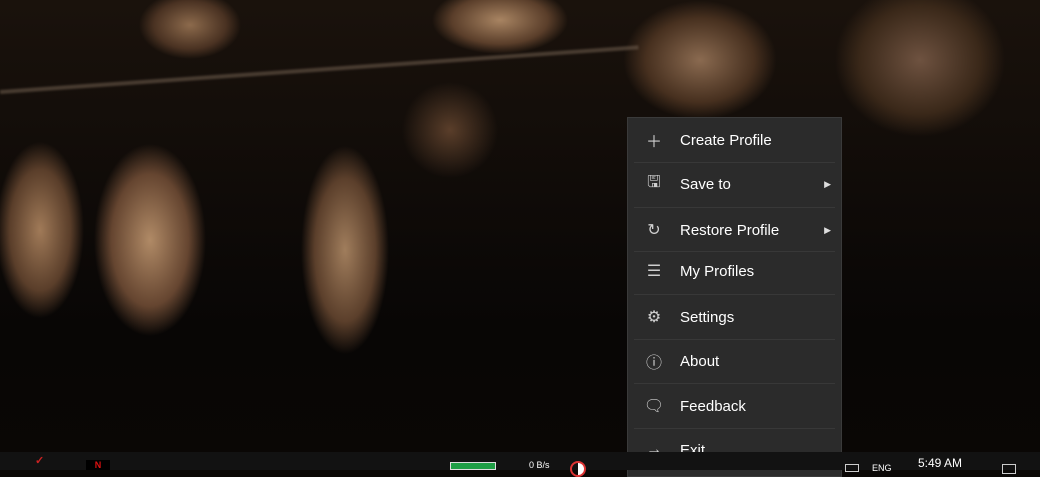 The height and width of the screenshot is (477, 1040). Describe the element at coordinates (700, 361) in the screenshot. I see `menu-item-label: About` at that location.